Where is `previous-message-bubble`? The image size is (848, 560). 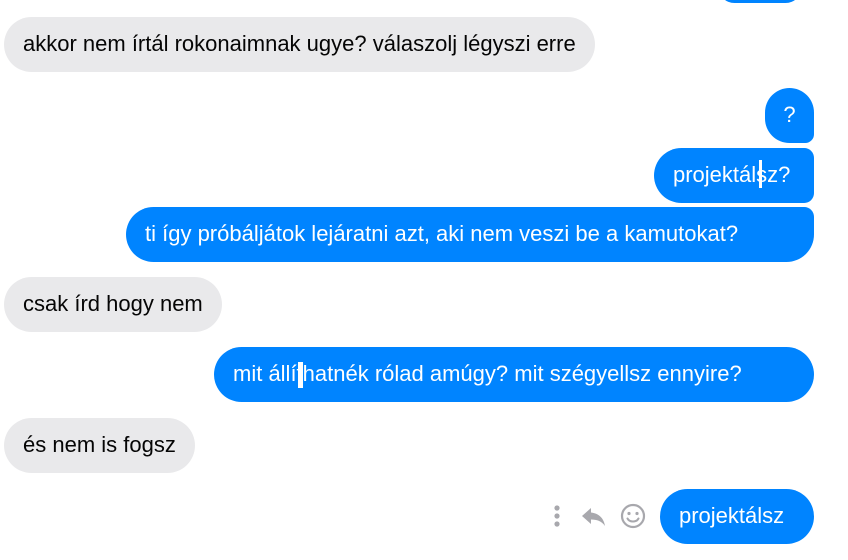 previous-message-bubble is located at coordinates (760, 1).